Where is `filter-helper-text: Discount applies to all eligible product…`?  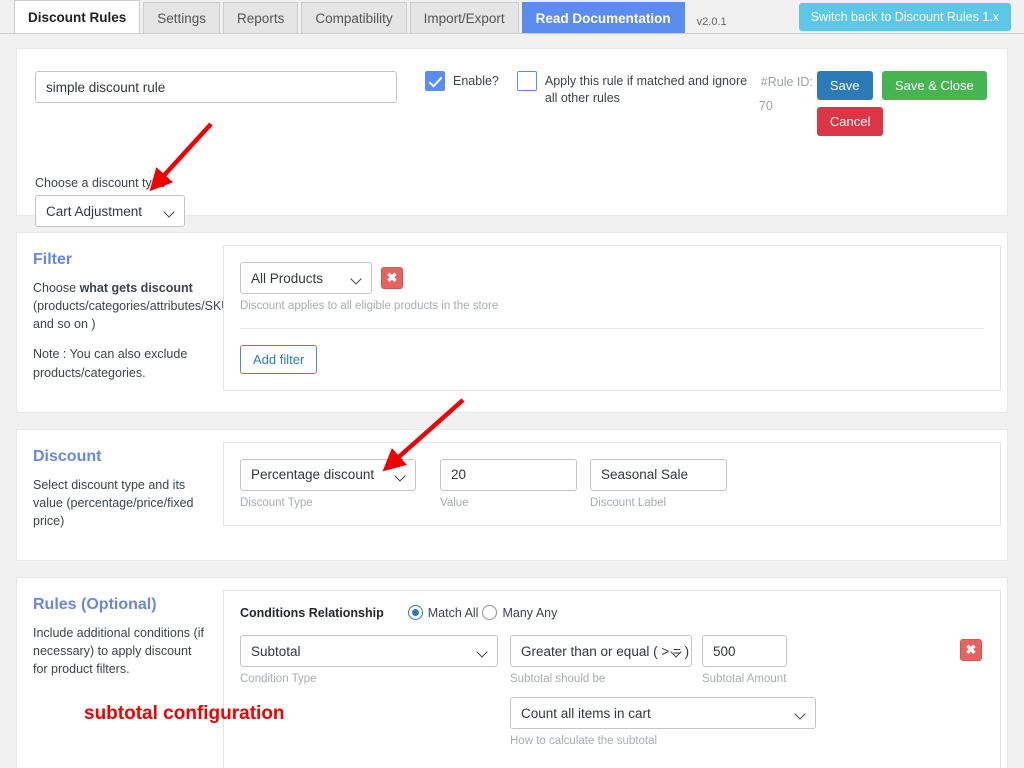 filter-helper-text: Discount applies to all eligible product… is located at coordinates (369, 306).